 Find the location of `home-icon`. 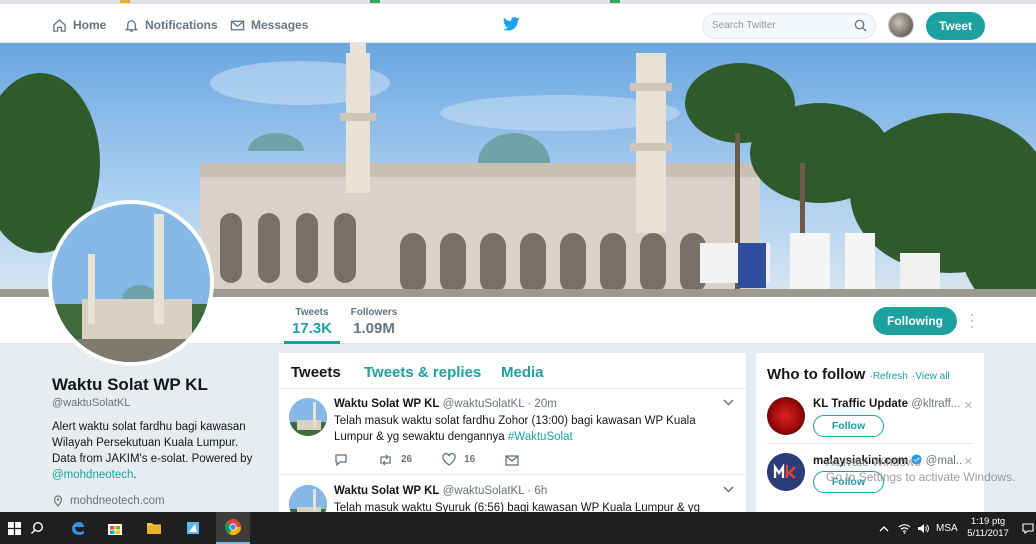

home-icon is located at coordinates (59, 25).